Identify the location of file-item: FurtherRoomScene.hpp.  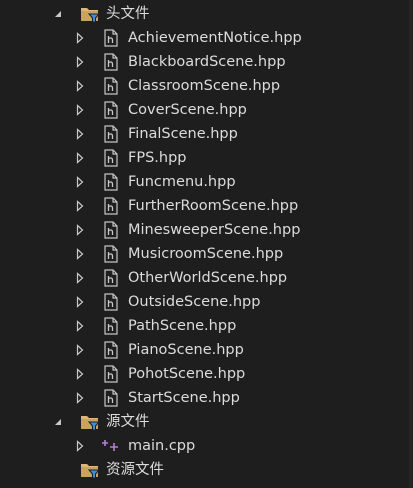
(206, 206).